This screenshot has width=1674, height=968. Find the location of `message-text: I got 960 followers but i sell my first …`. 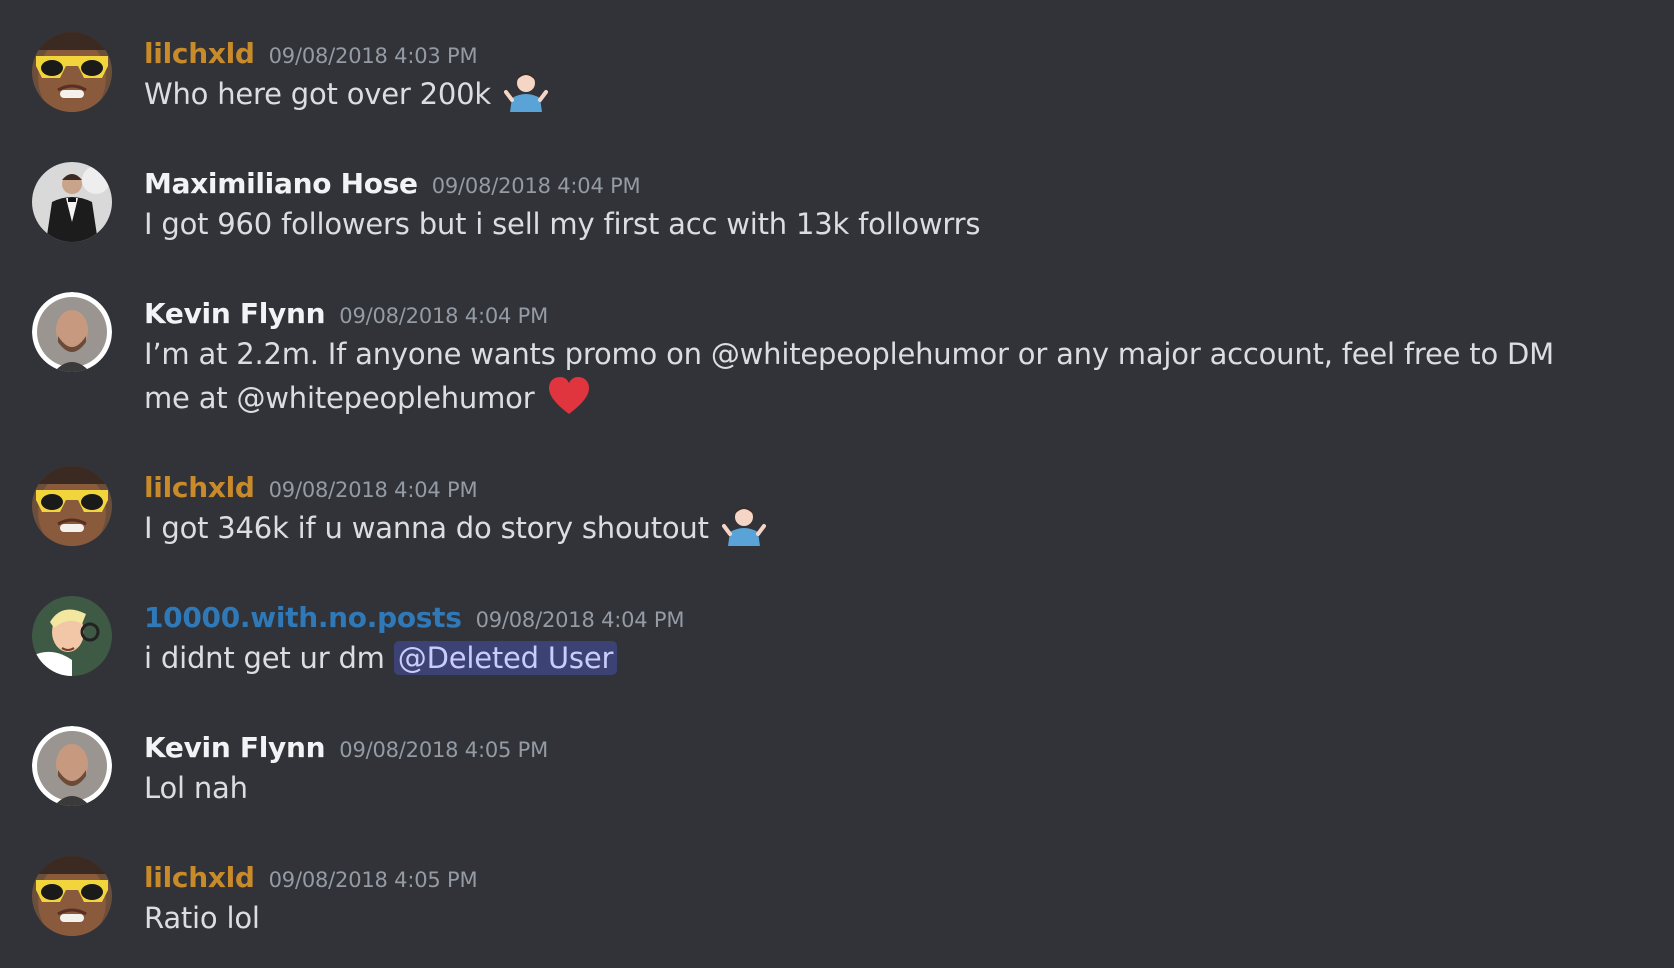

message-text: I got 960 followers but i sell my first … is located at coordinates (562, 224).